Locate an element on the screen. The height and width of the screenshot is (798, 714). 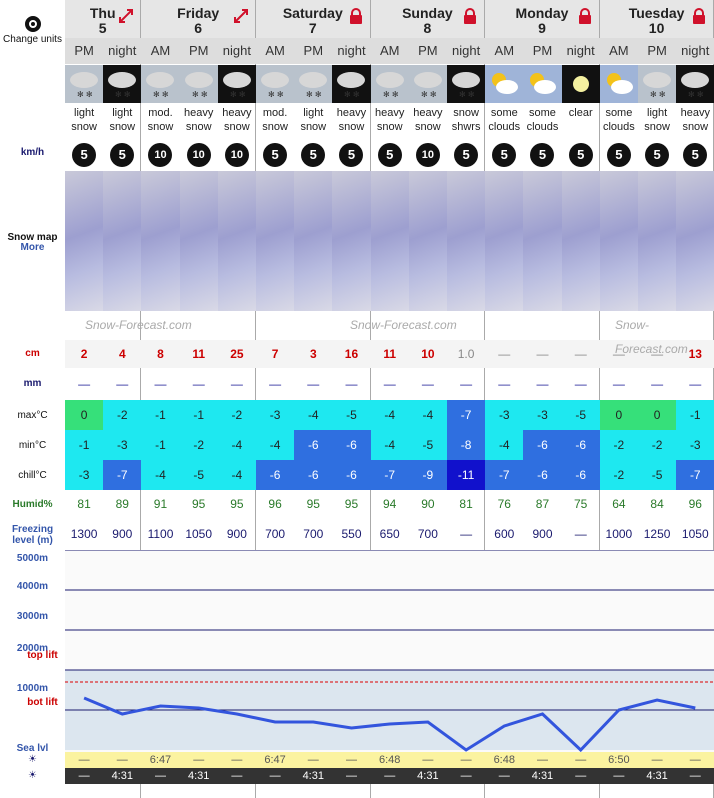
period-label: night is located at coordinates (580, 51).